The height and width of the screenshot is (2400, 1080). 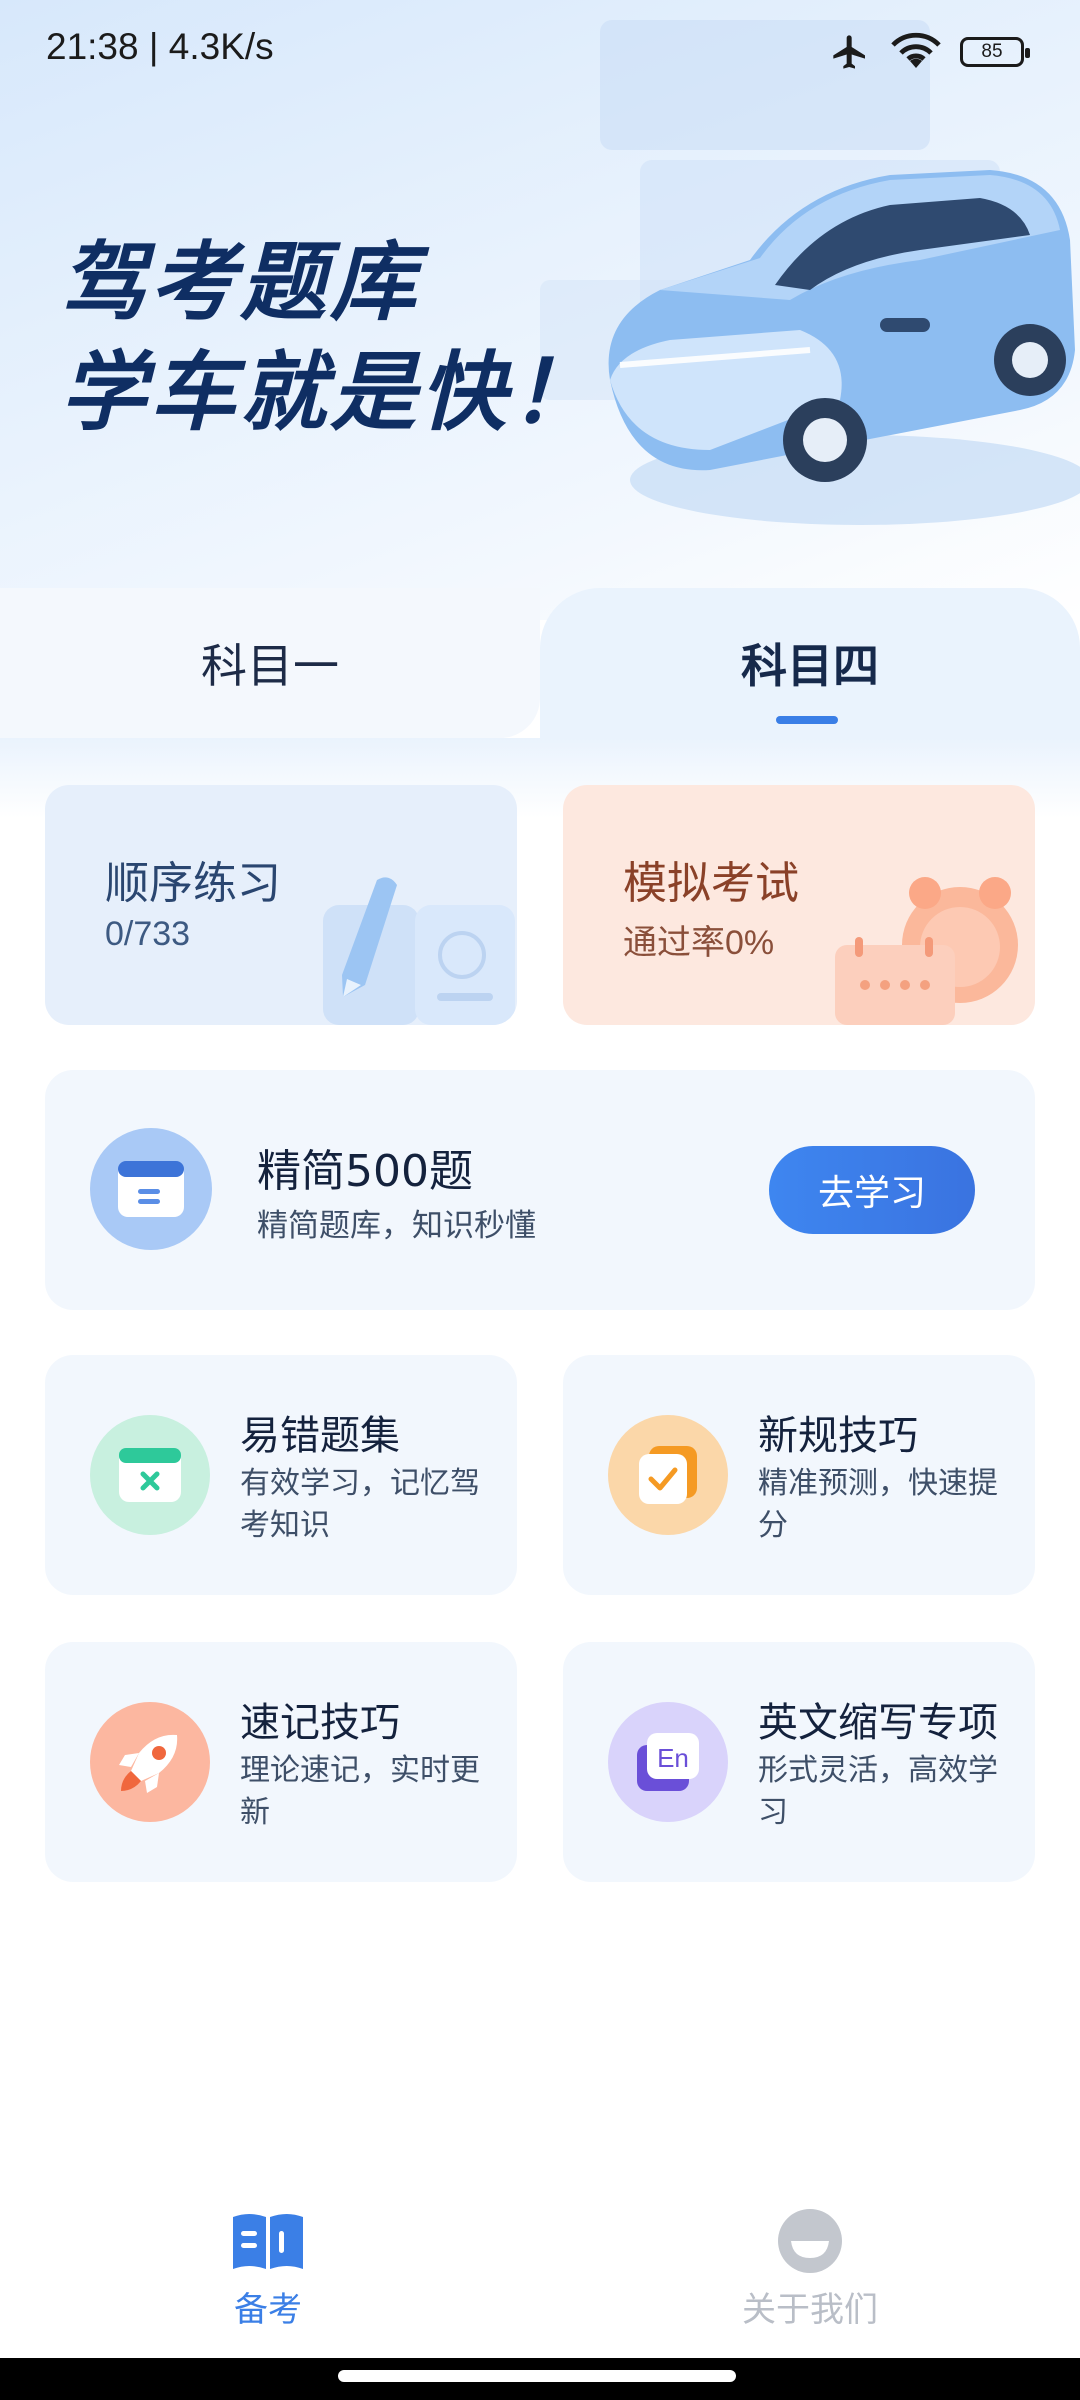 I want to click on banner-subtitle: 精简题库，知识秒懂, so click(x=396, y=1226).